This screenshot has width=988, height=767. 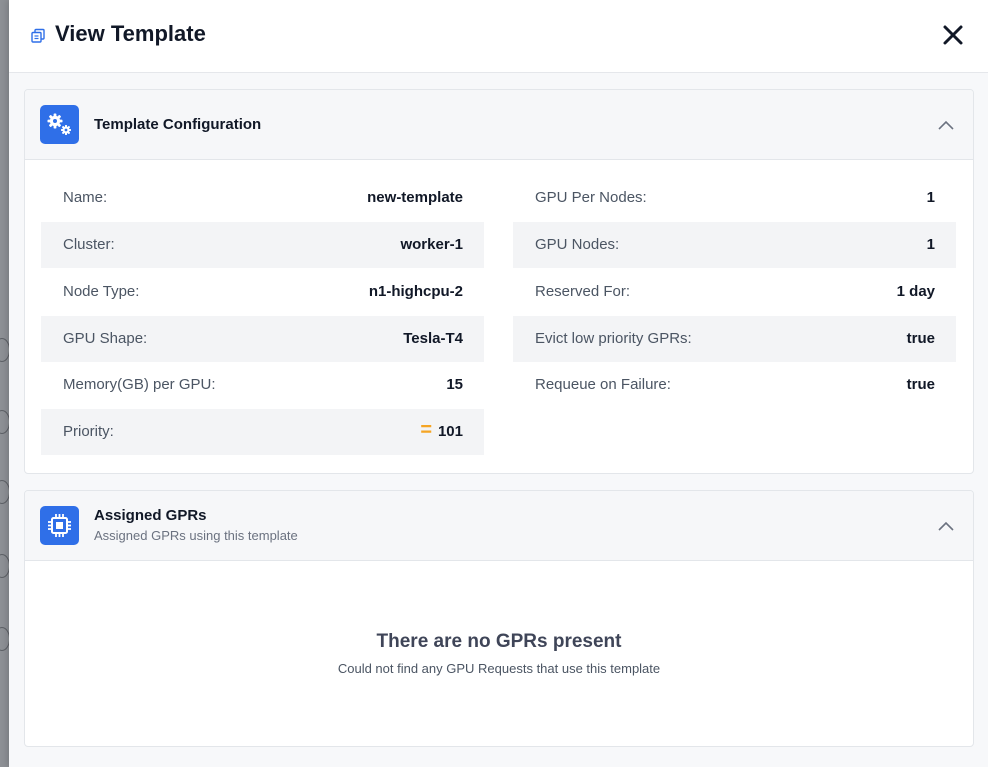 What do you see at coordinates (498, 36) in the screenshot?
I see `drawer-header: View Template` at bounding box center [498, 36].